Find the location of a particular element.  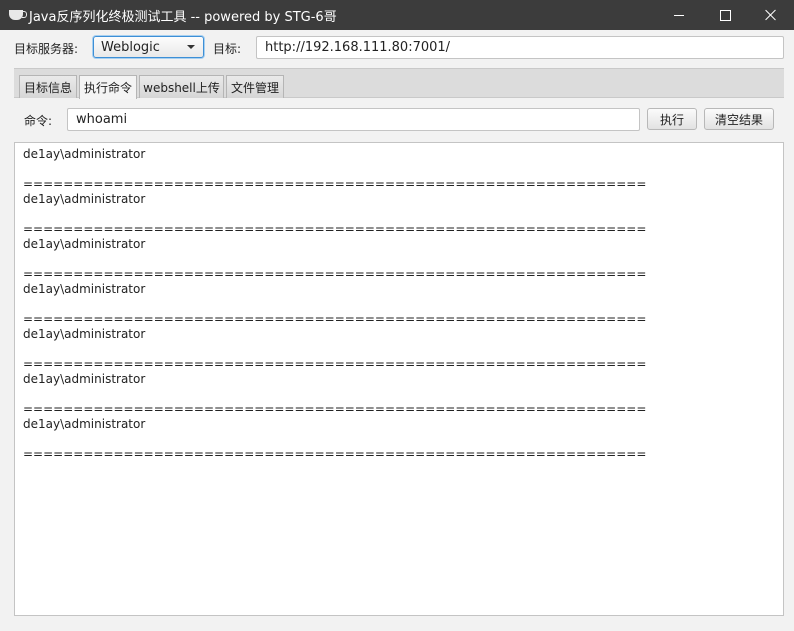

minimize-icon is located at coordinates (679, 15).